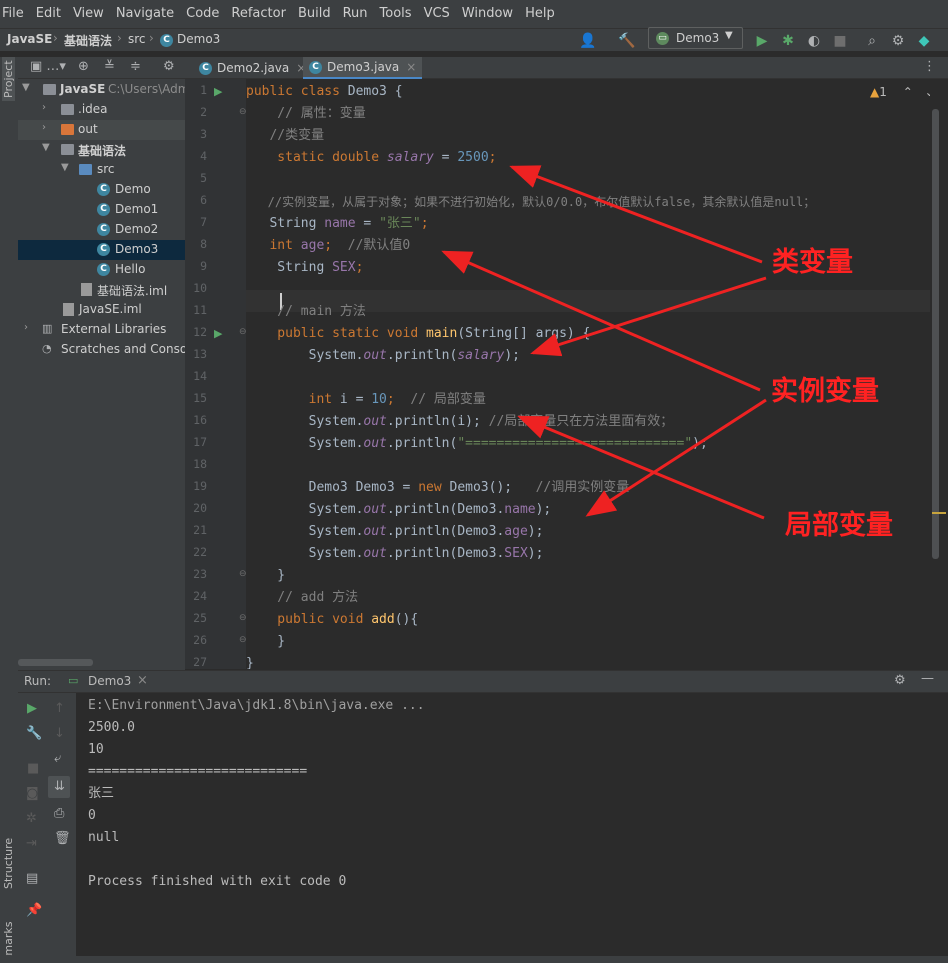 The width and height of the screenshot is (948, 963). What do you see at coordinates (355, 14) in the screenshot?
I see `menu-run: Run` at bounding box center [355, 14].